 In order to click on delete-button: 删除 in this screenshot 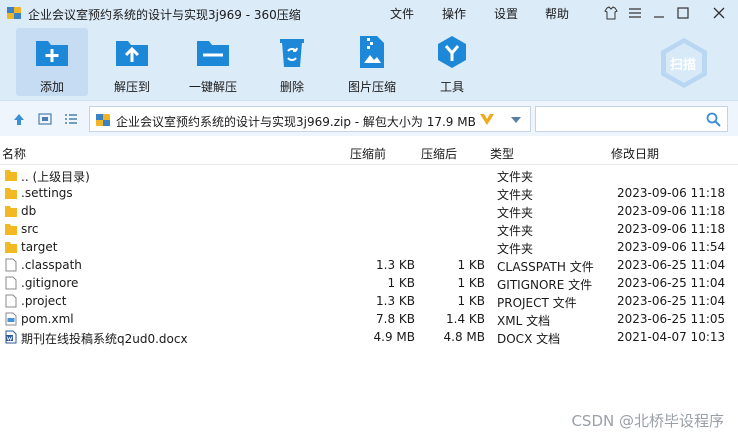, I will do `click(292, 62)`.